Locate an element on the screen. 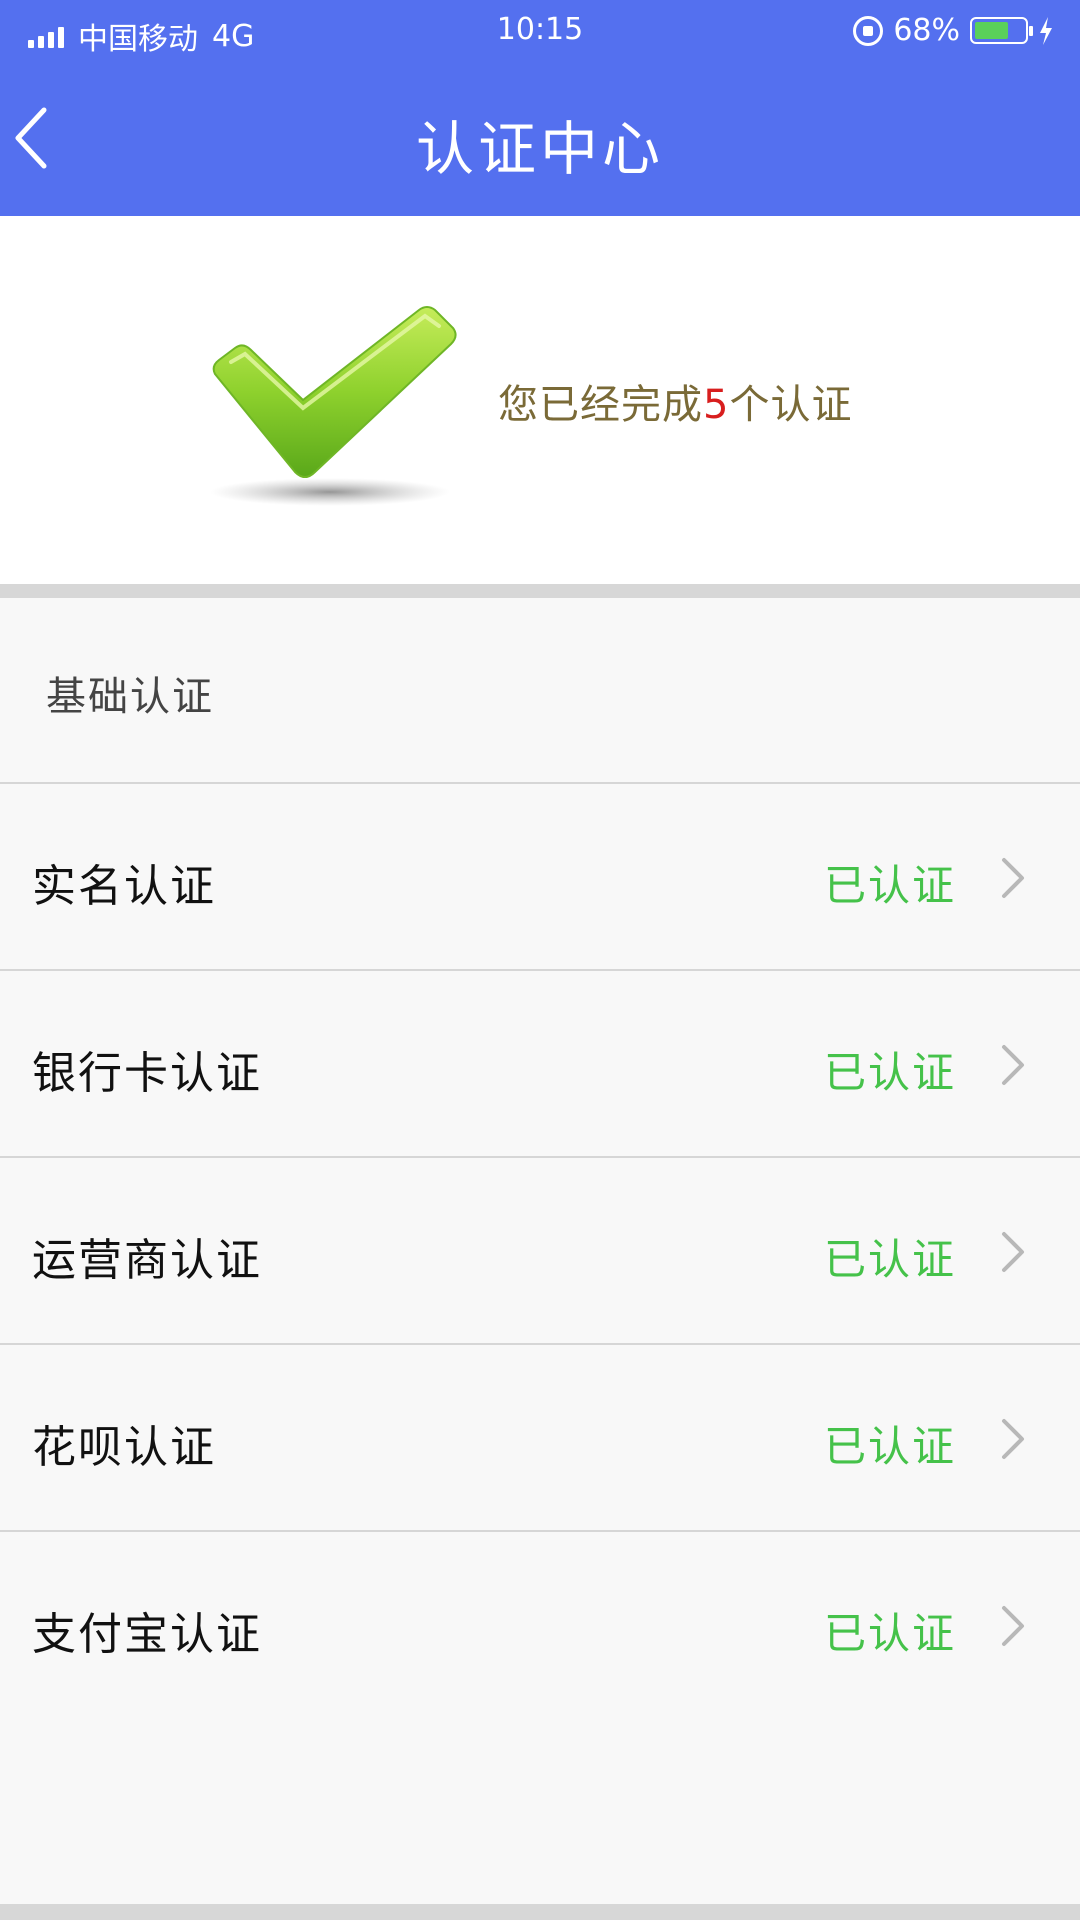 This screenshot has height=1920, width=1080. item-label: 运营商认证 is located at coordinates (147, 1260).